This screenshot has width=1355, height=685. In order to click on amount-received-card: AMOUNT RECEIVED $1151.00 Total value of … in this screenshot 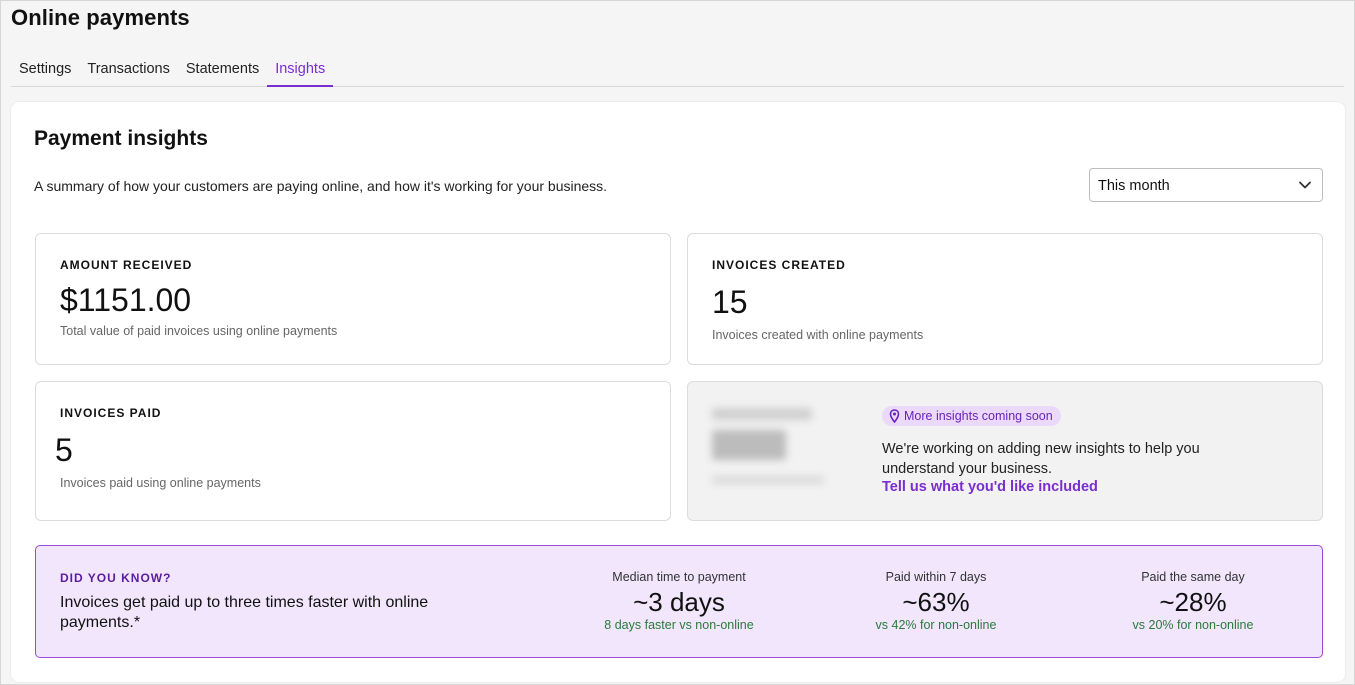, I will do `click(353, 299)`.